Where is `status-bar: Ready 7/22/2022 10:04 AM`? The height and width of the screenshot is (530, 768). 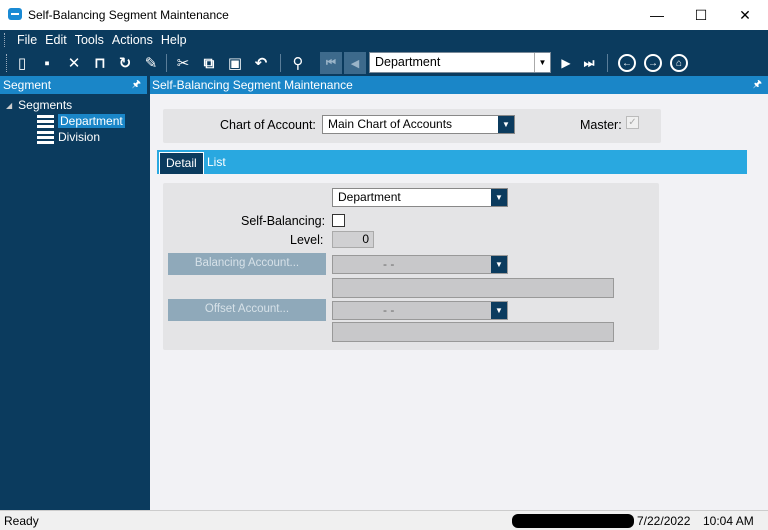
status-bar: Ready 7/22/2022 10:04 AM is located at coordinates (384, 520).